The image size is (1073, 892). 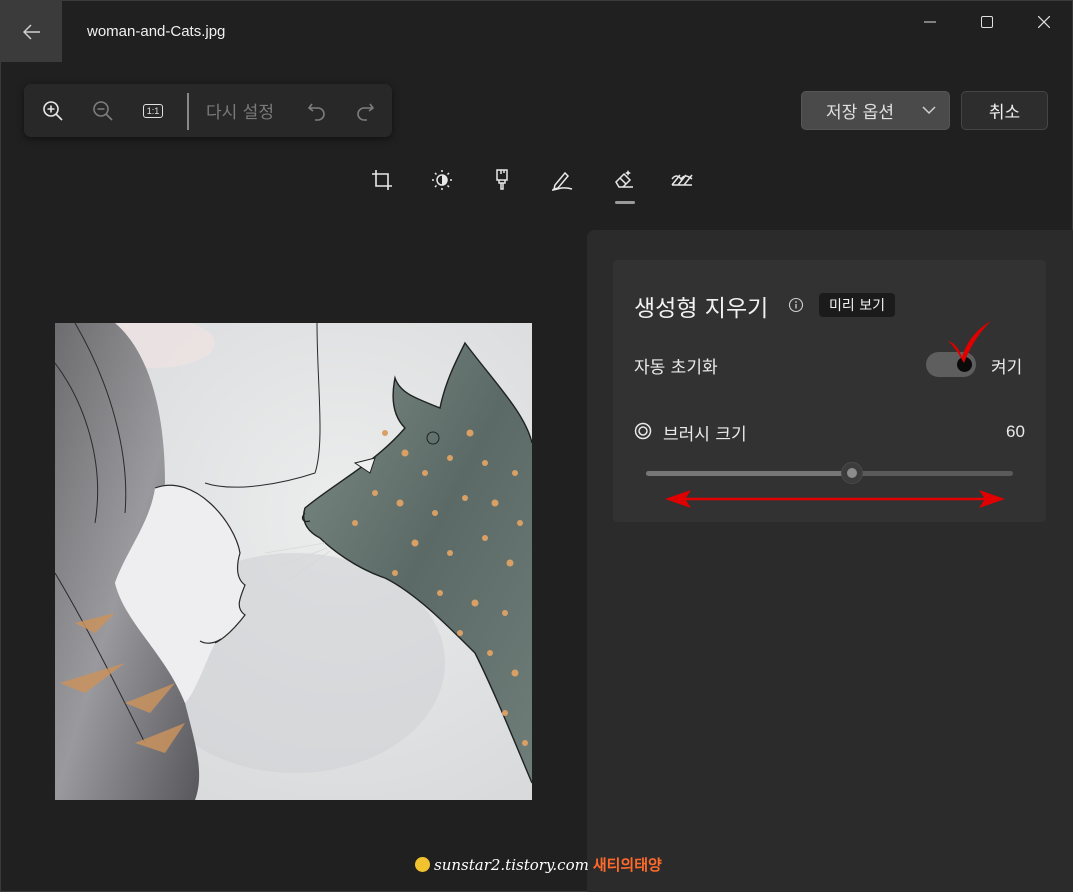 I want to click on zoom-toolbar: 1:1 다시 설정, so click(x=208, y=110).